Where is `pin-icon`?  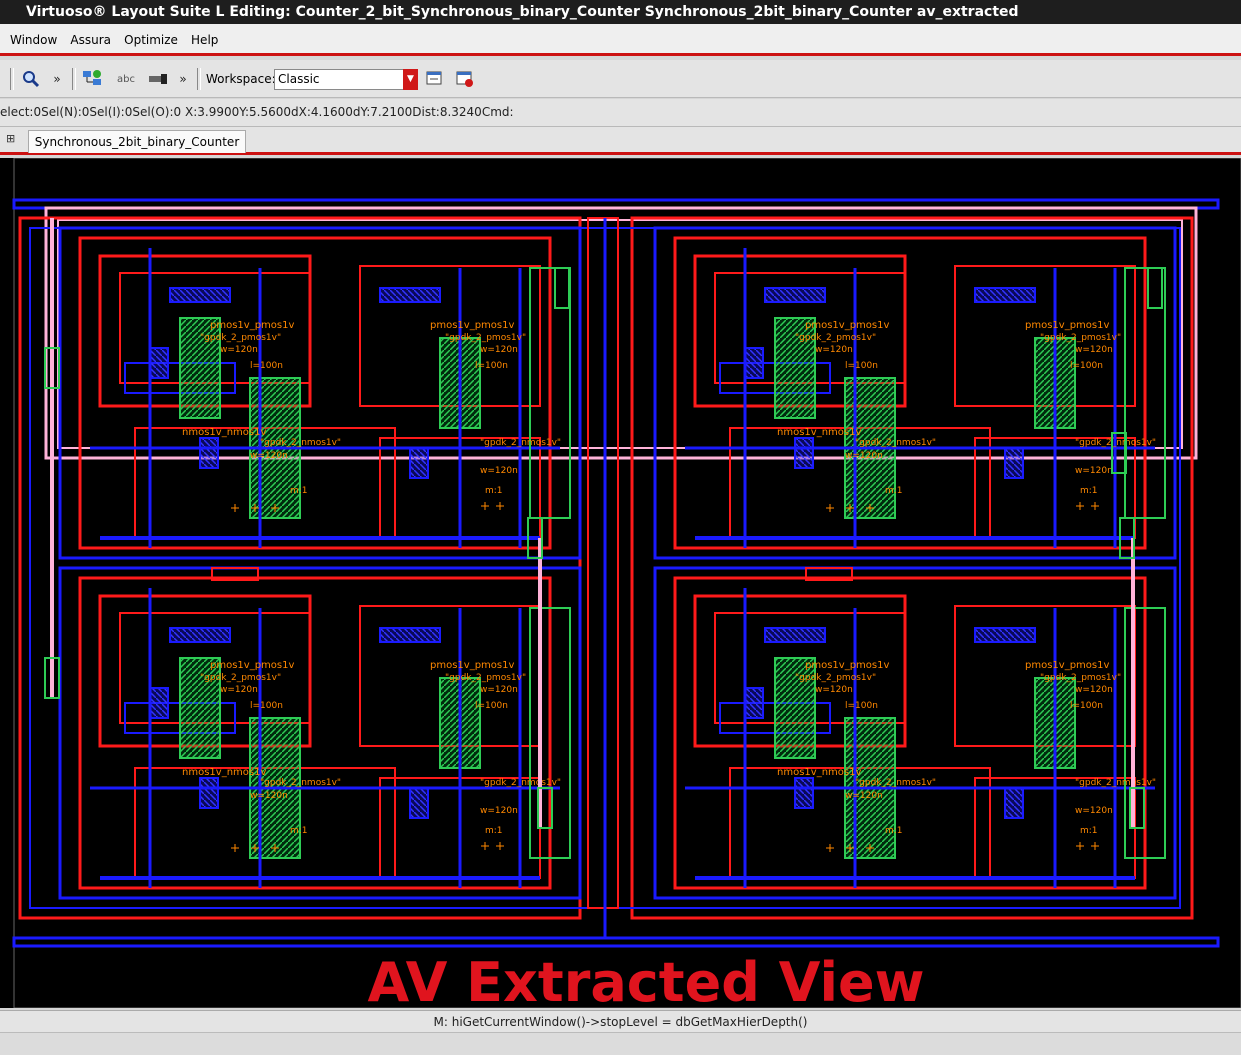
pin-icon is located at coordinates (158, 79).